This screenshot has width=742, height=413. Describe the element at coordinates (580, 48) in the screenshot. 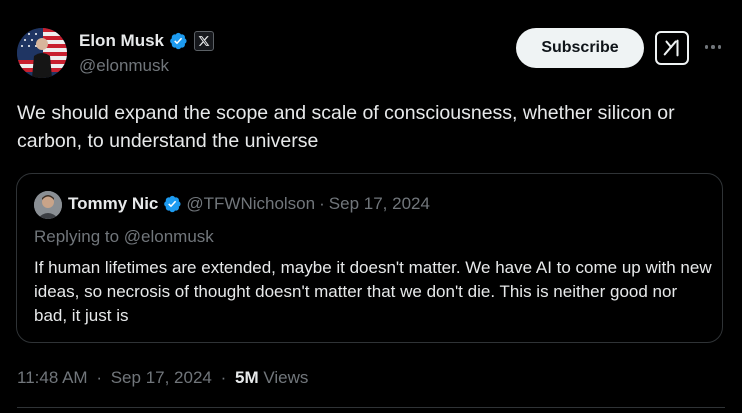

I see `subscribe-button: Subscribe` at that location.